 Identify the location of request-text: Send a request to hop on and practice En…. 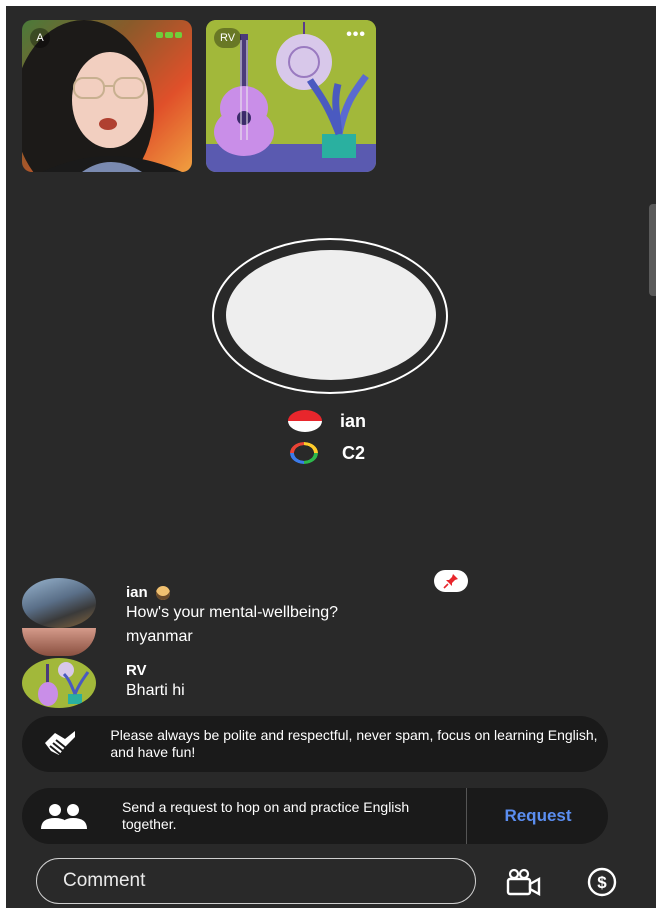
(266, 815).